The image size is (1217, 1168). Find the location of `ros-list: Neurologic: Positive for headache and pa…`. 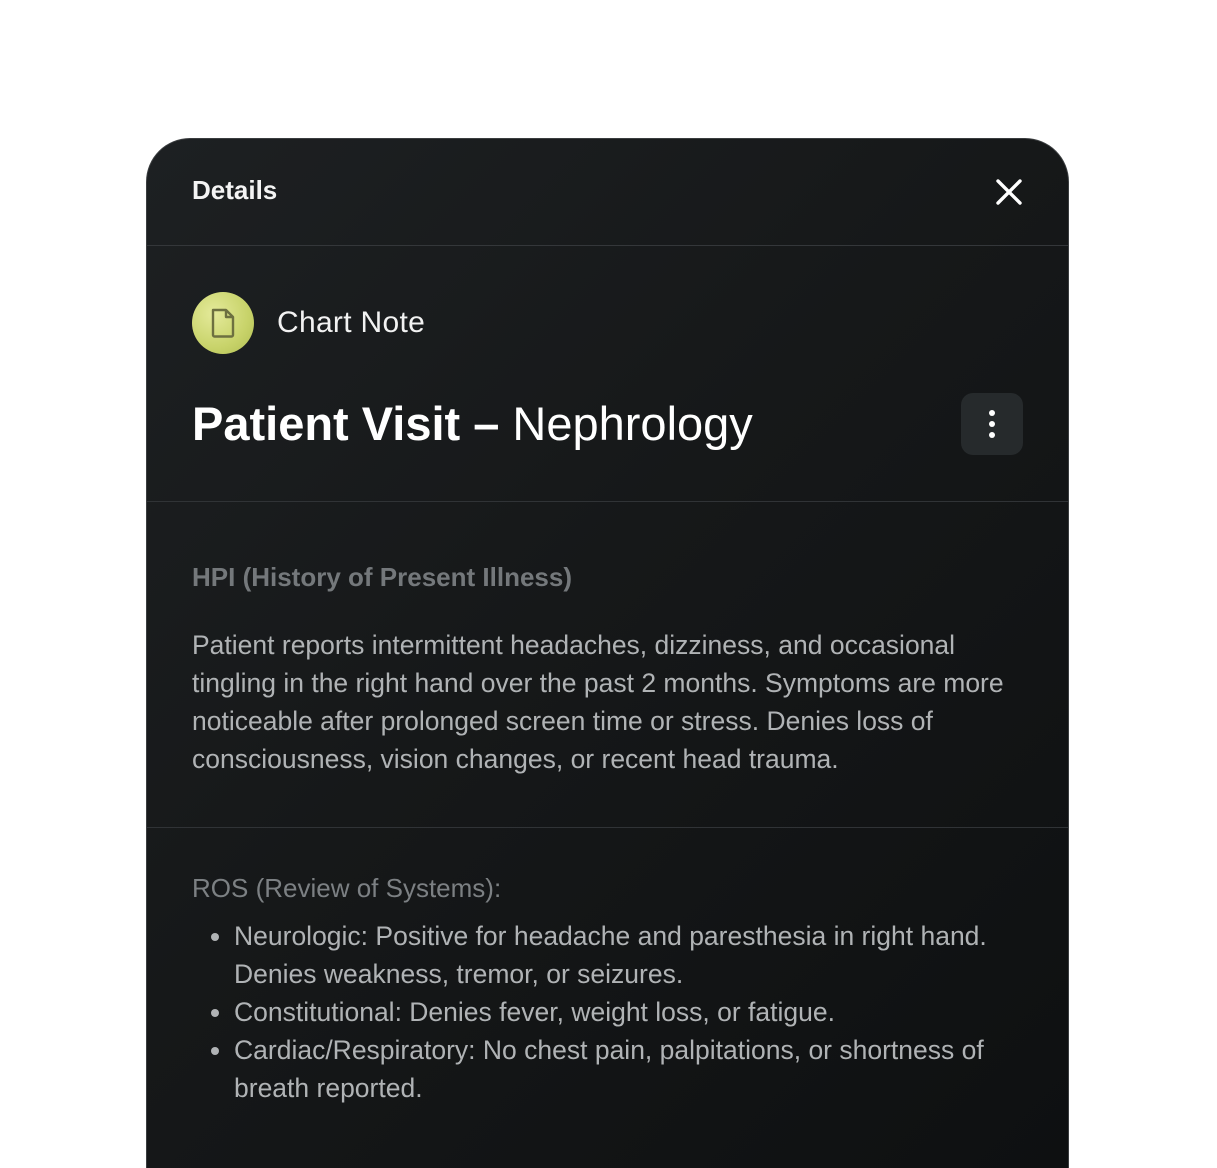

ros-list: Neurologic: Positive for headache and pa… is located at coordinates (612, 1012).